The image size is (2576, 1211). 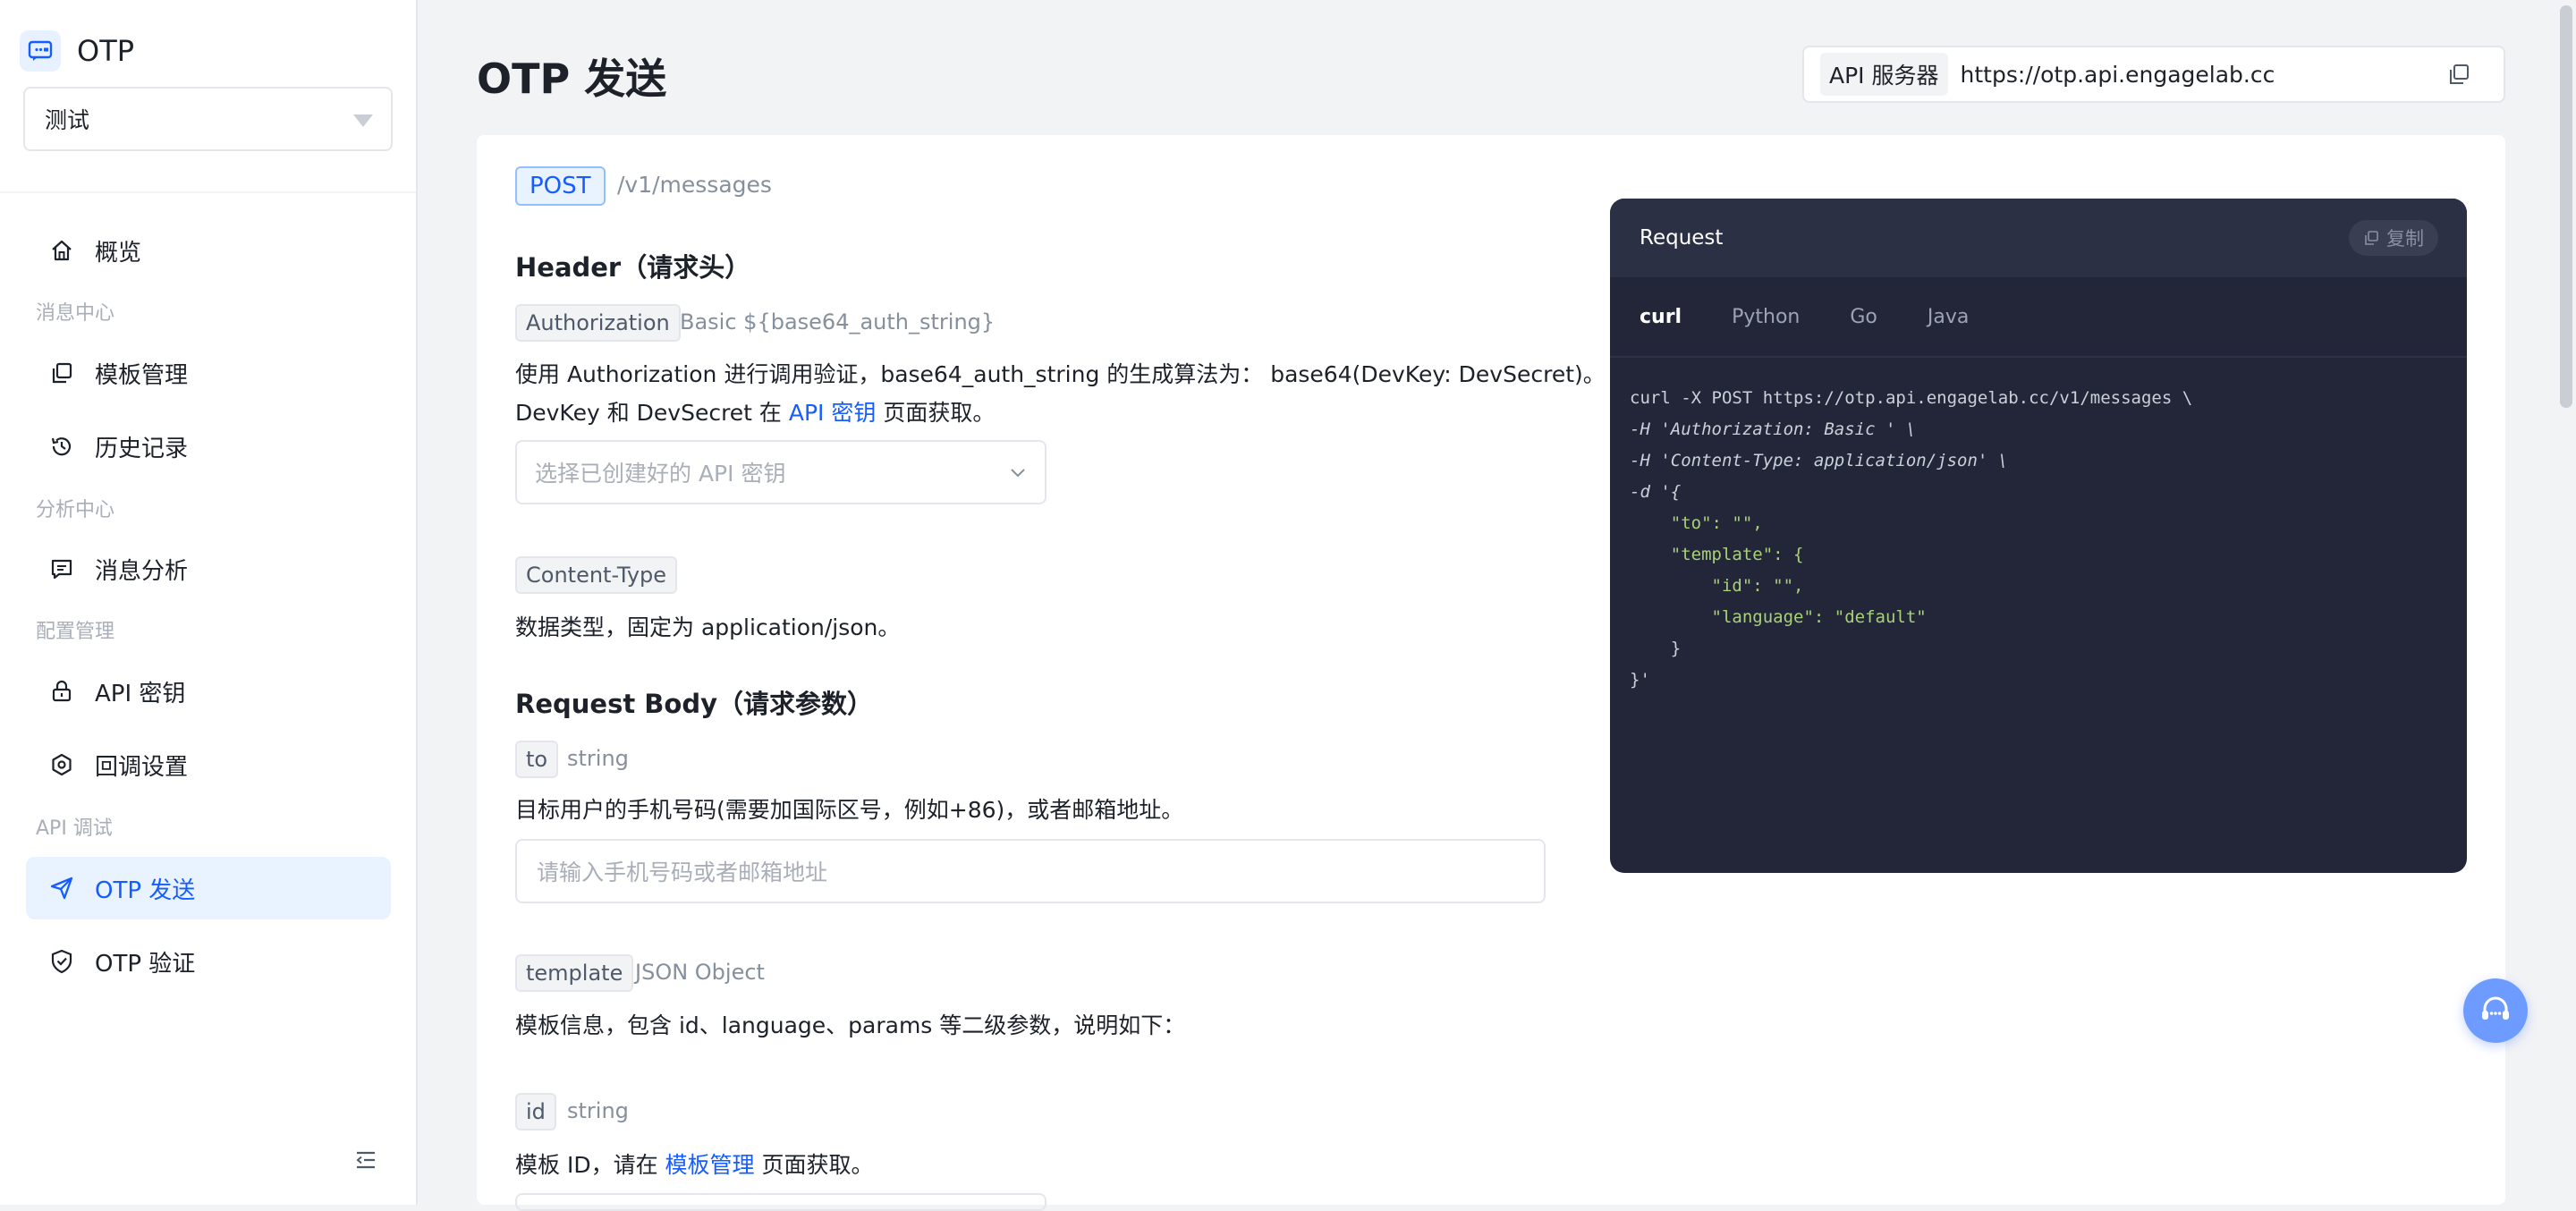 I want to click on nav-group-message-center: 消息中心, so click(x=75, y=313).